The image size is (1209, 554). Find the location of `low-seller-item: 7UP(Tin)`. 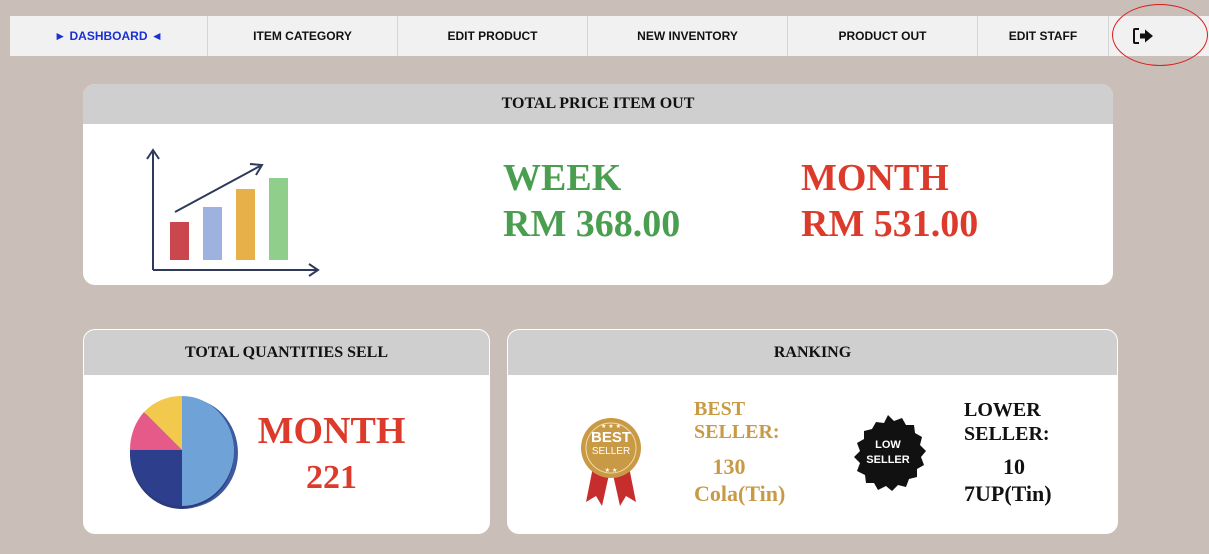

low-seller-item: 7UP(Tin) is located at coordinates (1008, 493).